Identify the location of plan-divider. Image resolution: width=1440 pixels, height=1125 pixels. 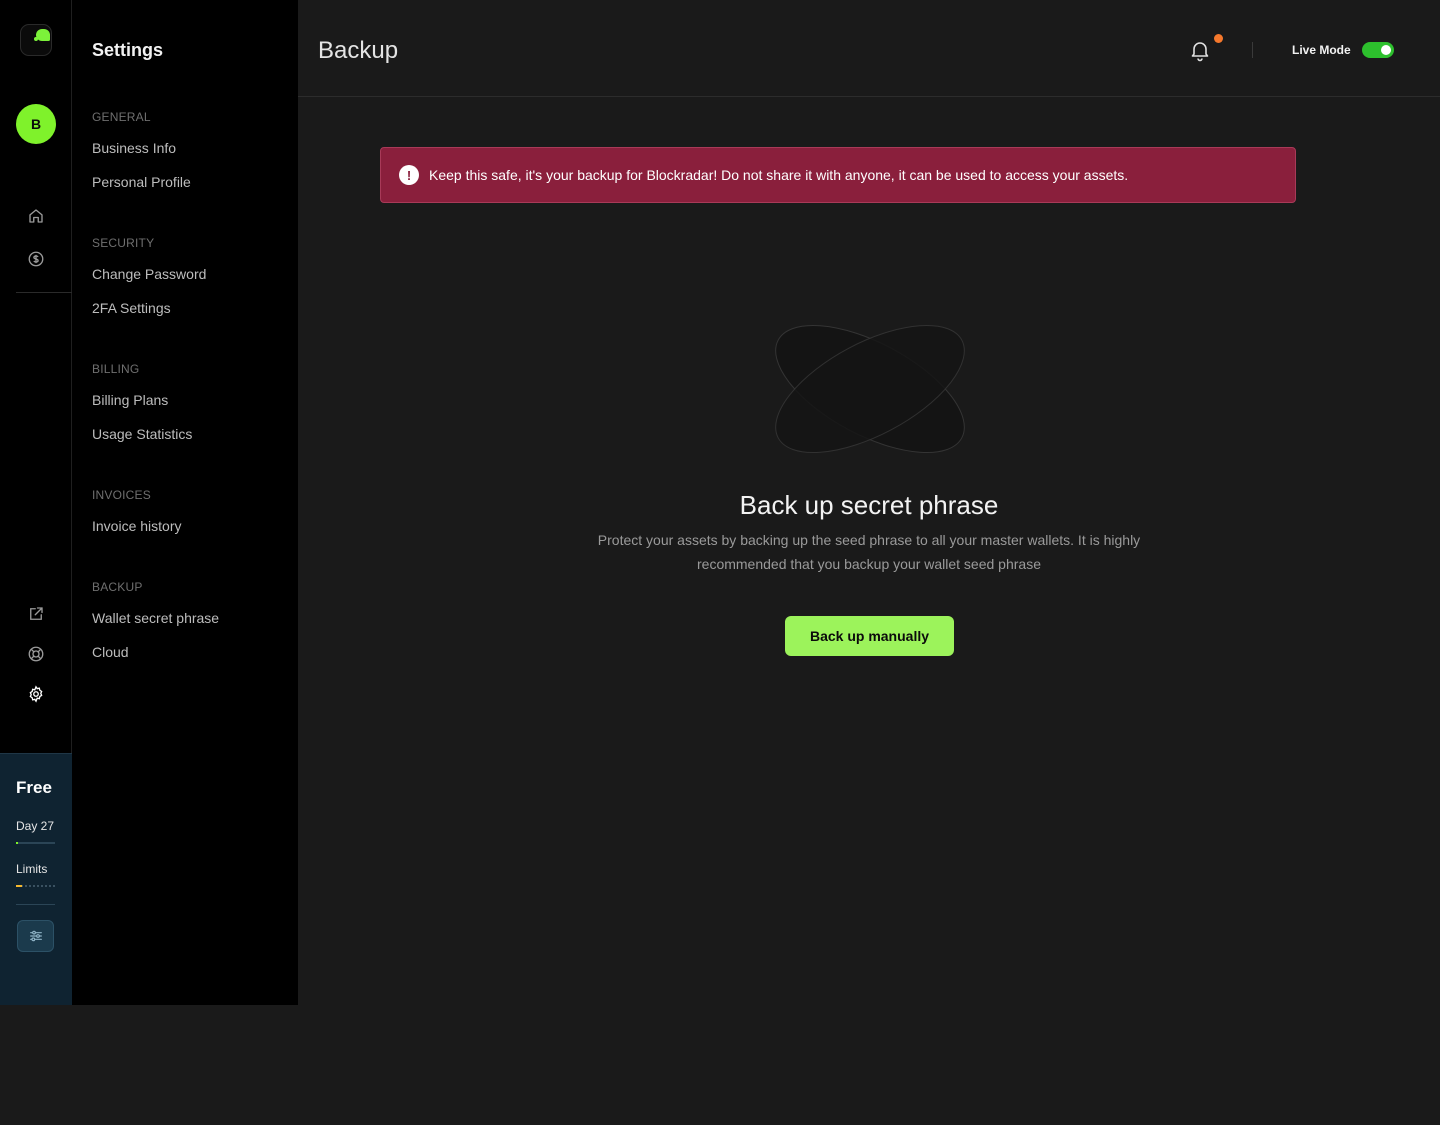
(35, 904).